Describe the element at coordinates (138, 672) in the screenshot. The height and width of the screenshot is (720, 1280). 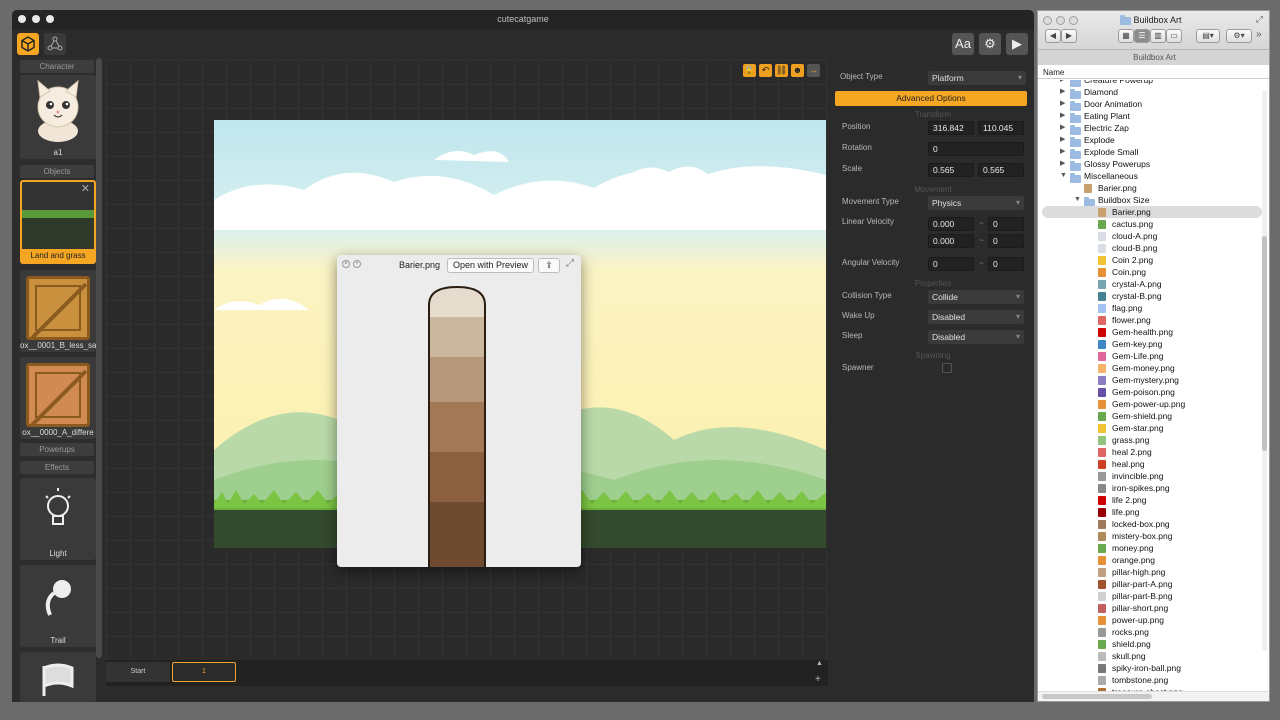
I see `start-scene-button: Start` at that location.